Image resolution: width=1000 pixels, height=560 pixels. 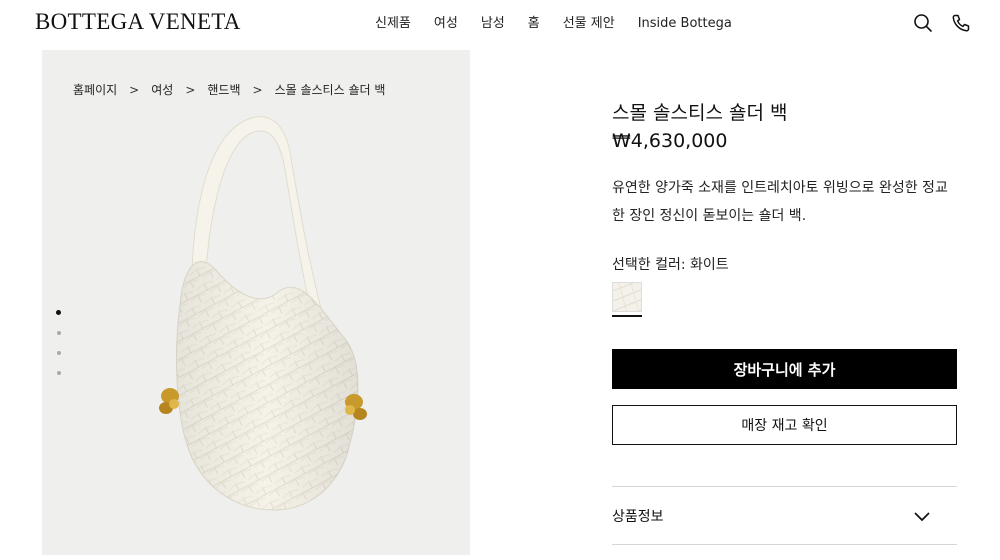 What do you see at coordinates (627, 316) in the screenshot?
I see `swatch-selected-indicator` at bounding box center [627, 316].